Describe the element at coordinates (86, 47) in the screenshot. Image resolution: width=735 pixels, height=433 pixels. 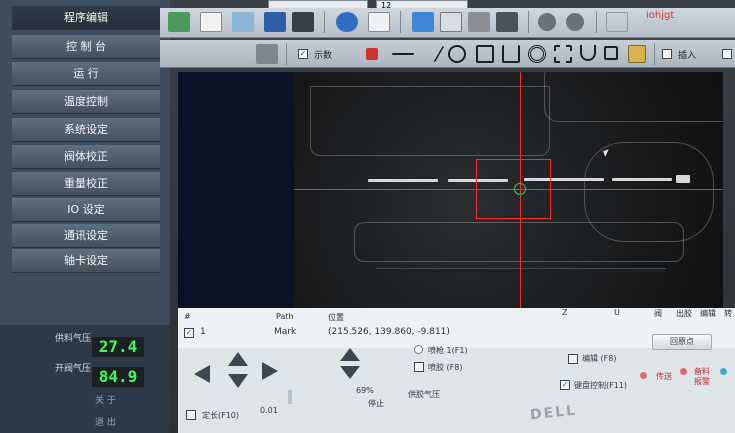
I see `sidebar-item-console: 控 制 台` at that location.